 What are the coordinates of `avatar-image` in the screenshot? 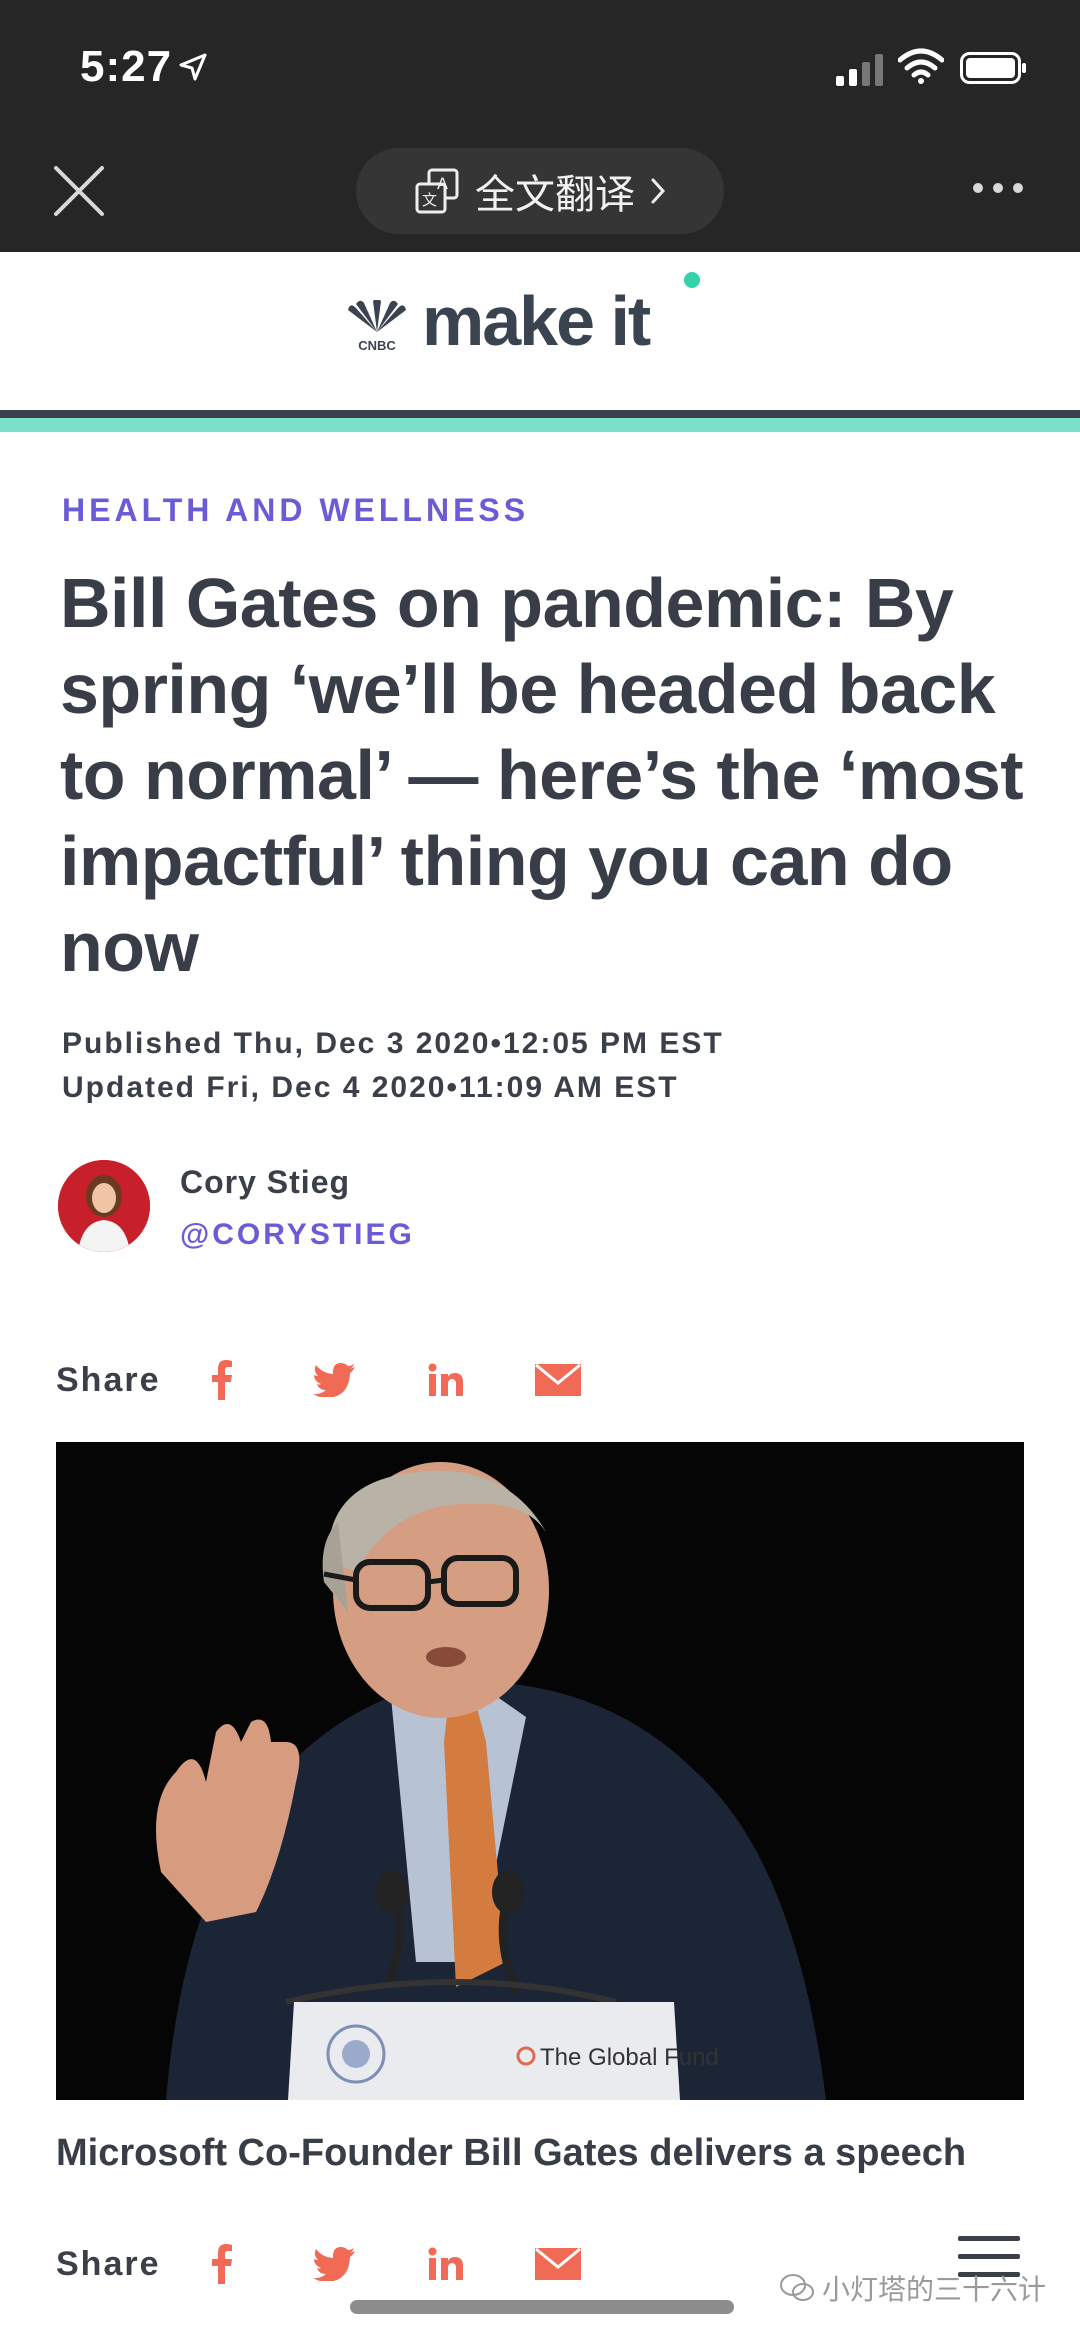 It's located at (104, 1206).